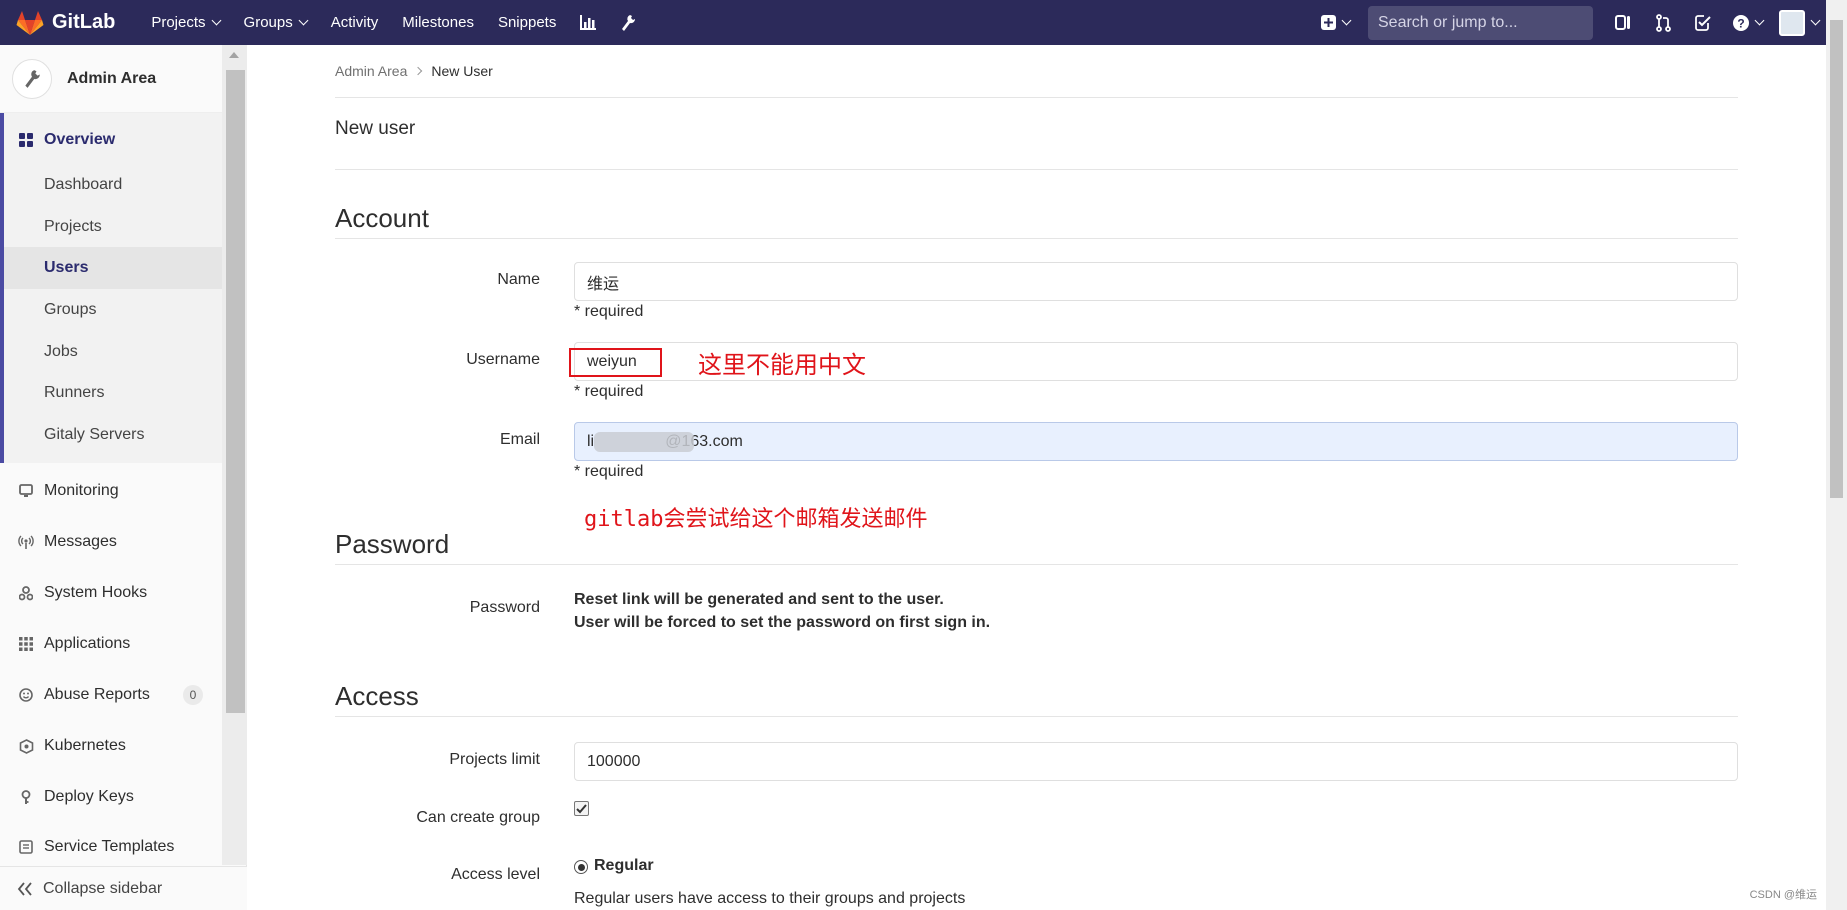  What do you see at coordinates (113, 352) in the screenshot?
I see `sidebar-item-jobs: Jobs` at bounding box center [113, 352].